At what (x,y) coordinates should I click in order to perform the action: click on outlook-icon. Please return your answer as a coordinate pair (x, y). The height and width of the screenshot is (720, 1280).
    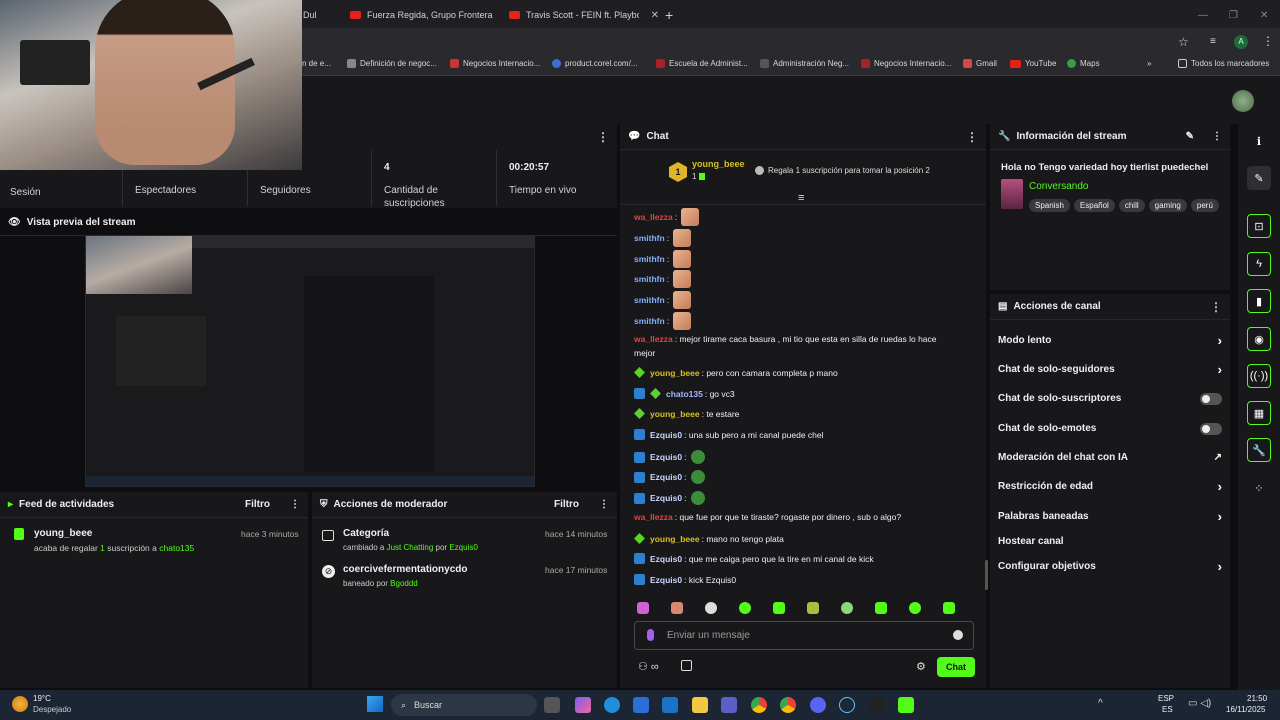
    Looking at the image, I should click on (670, 705).